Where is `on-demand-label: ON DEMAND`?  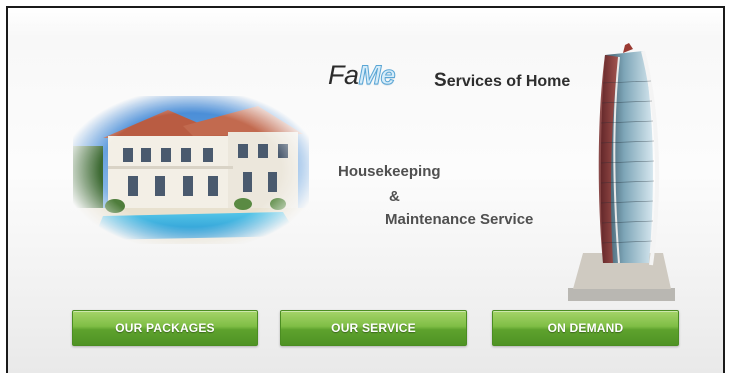 on-demand-label: ON DEMAND is located at coordinates (585, 328).